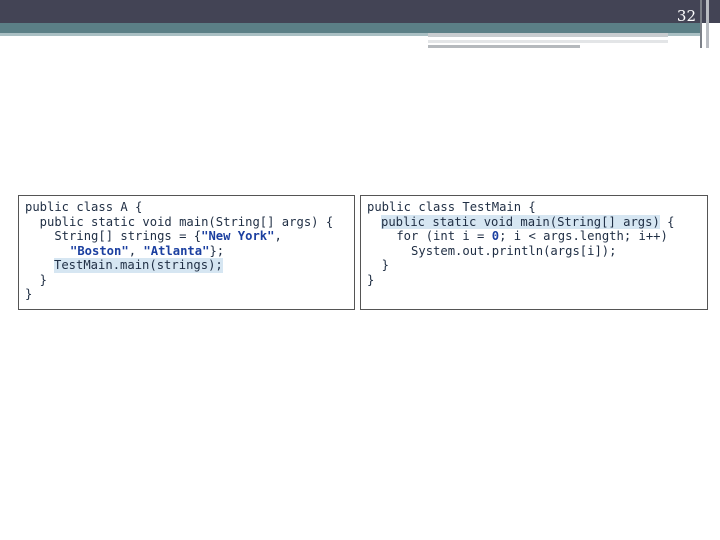 The height and width of the screenshot is (540, 720). Describe the element at coordinates (548, 35) in the screenshot. I see `header-gray-band` at that location.